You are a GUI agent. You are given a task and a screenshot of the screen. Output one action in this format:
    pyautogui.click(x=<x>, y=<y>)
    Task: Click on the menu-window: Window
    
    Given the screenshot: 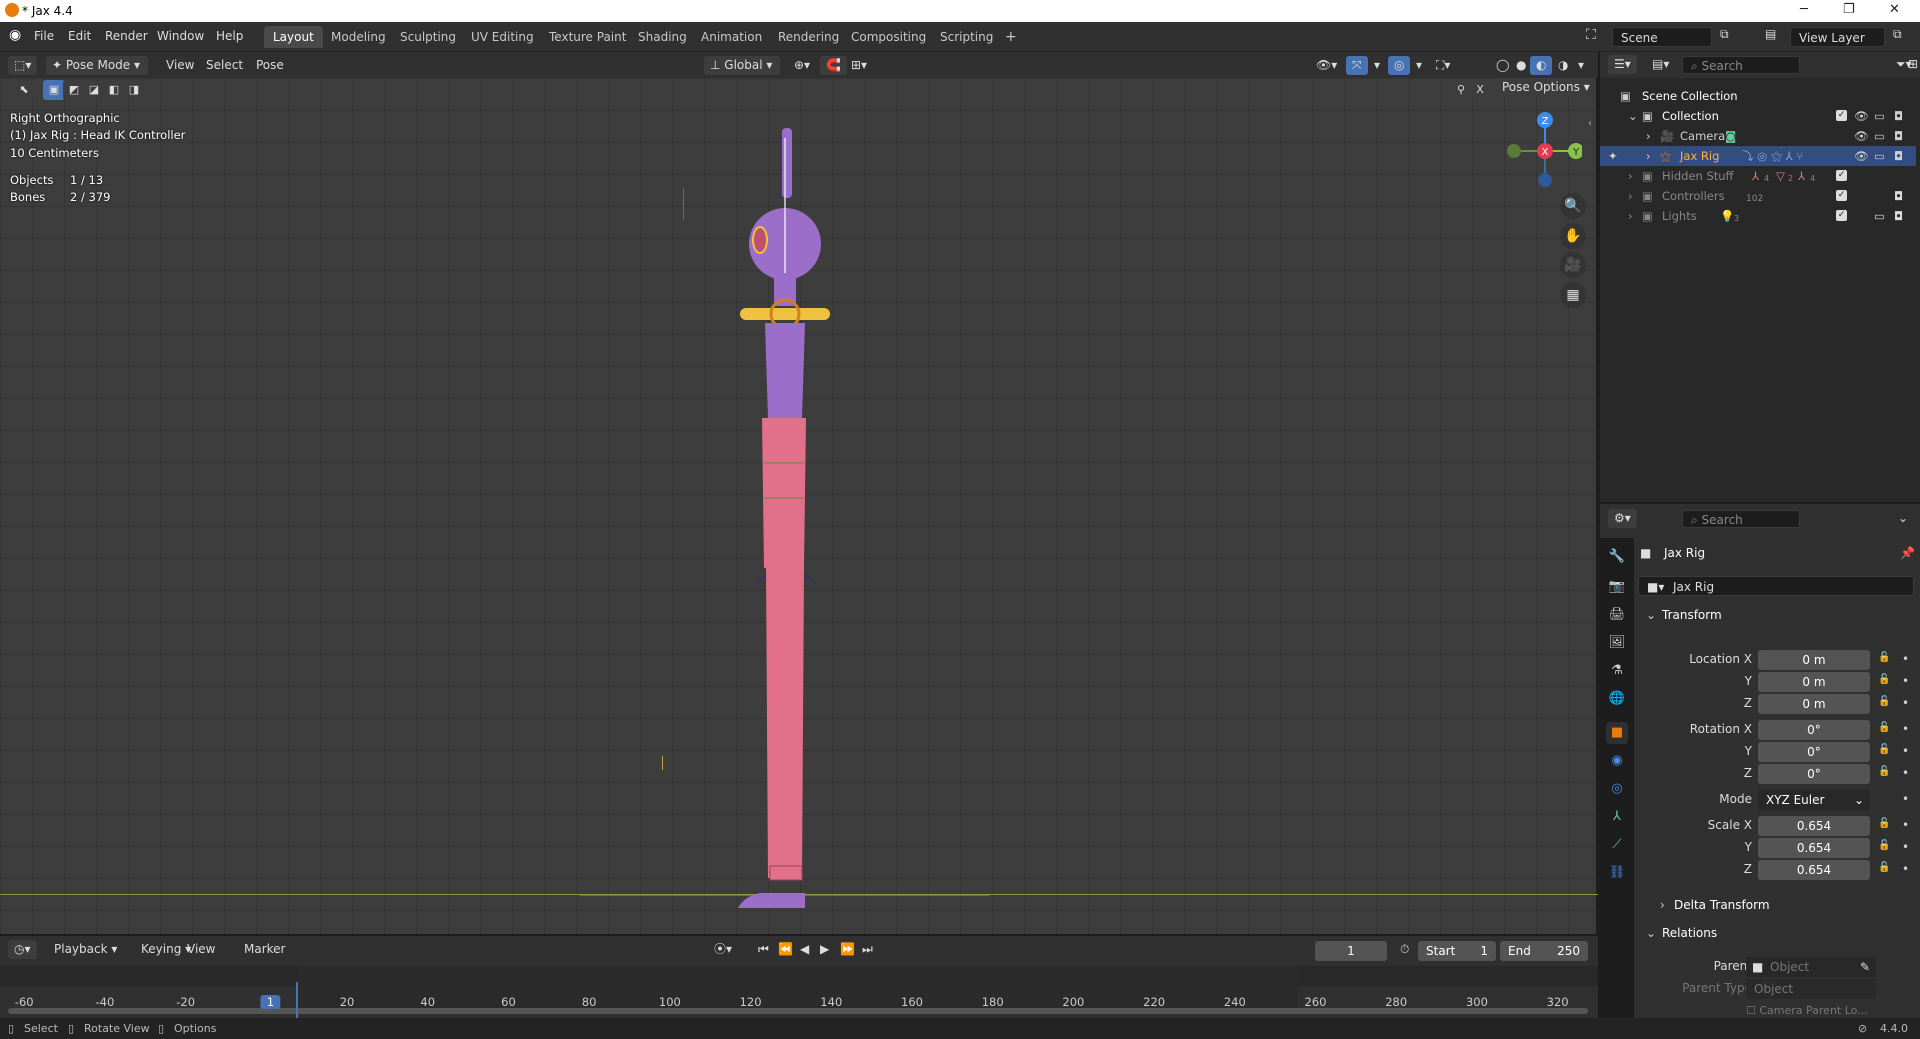 What is the action you would take?
    pyautogui.click(x=180, y=36)
    